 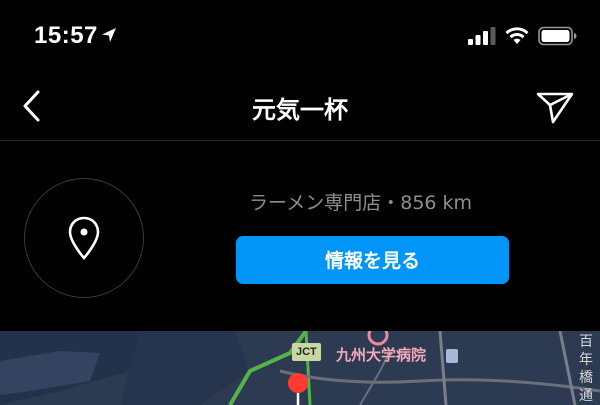 What do you see at coordinates (298, 383) in the screenshot?
I see `map-marker-icon` at bounding box center [298, 383].